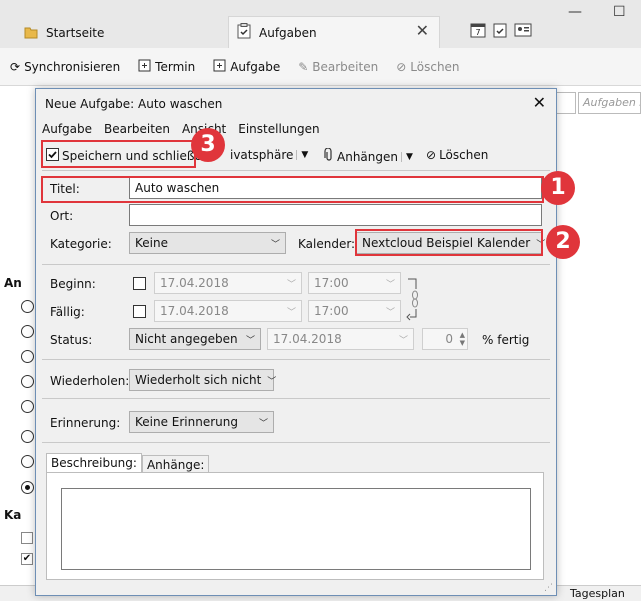 The image size is (641, 601). What do you see at coordinates (288, 32) in the screenshot?
I see `tab-aufgaben-label: Aufgaben` at bounding box center [288, 32].